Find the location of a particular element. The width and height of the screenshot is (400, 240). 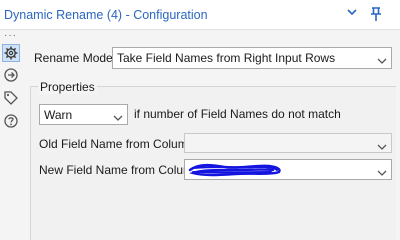

rename-mode-label: Rename Mode: is located at coordinates (75, 58).